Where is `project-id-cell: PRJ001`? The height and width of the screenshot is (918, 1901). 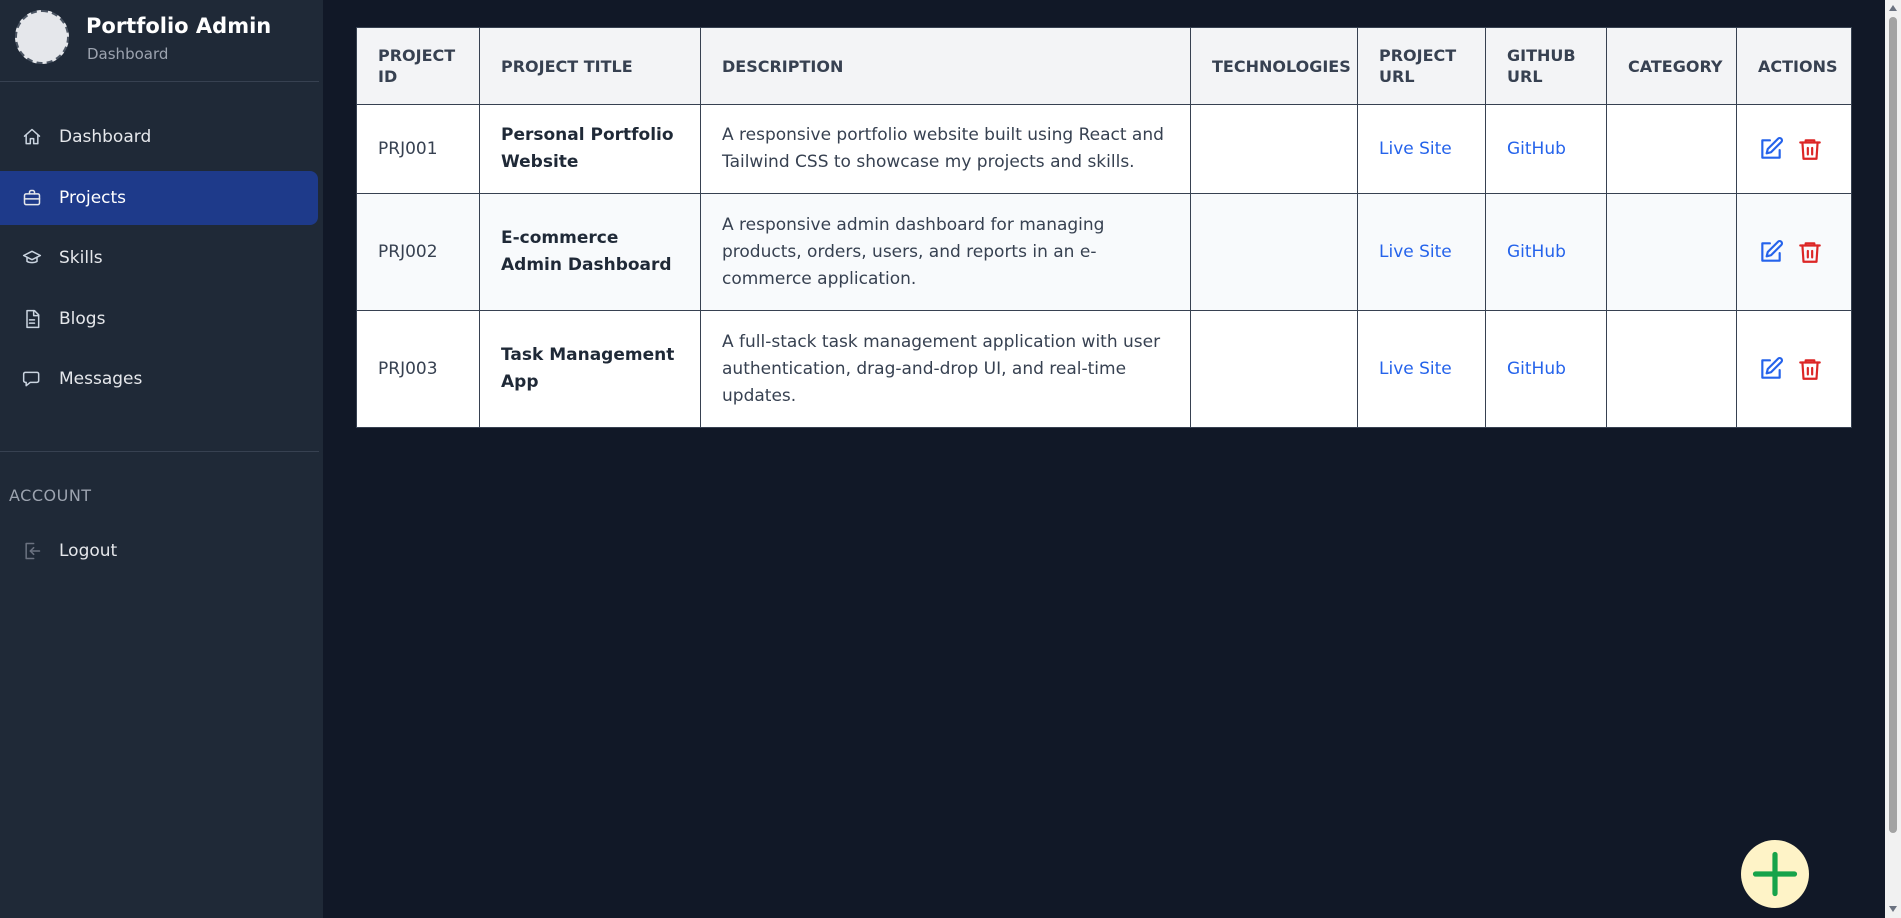 project-id-cell: PRJ001 is located at coordinates (418, 149).